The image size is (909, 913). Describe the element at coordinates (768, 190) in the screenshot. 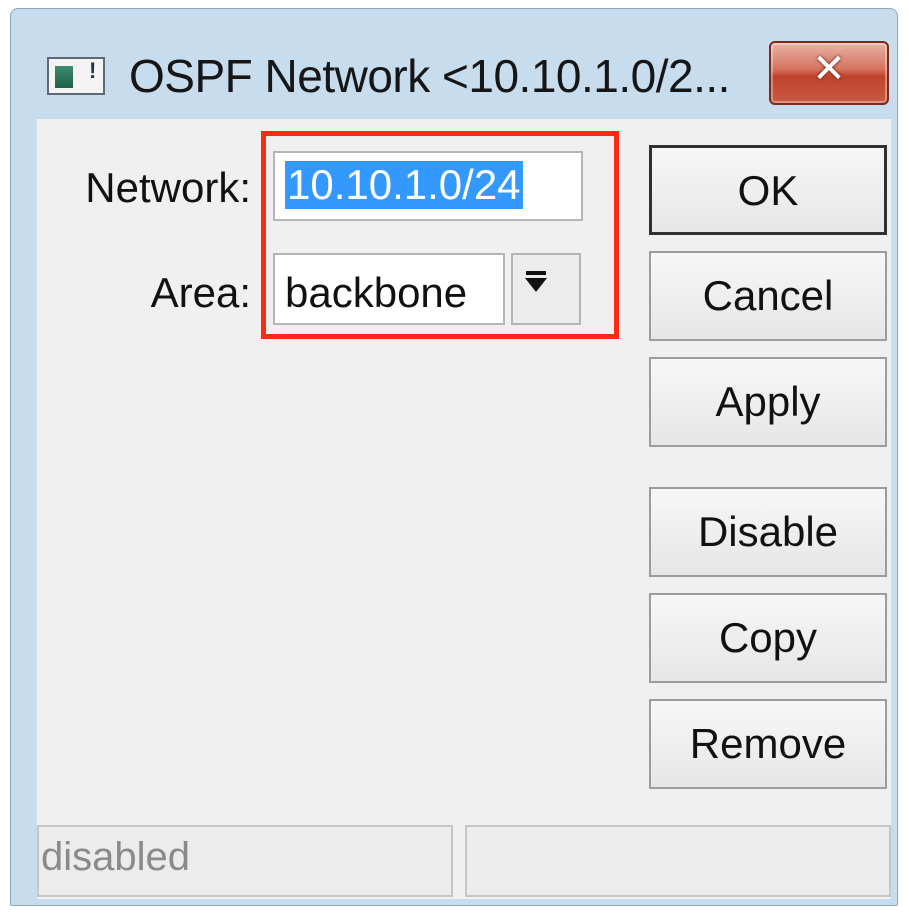

I see `ok-button: OK` at that location.